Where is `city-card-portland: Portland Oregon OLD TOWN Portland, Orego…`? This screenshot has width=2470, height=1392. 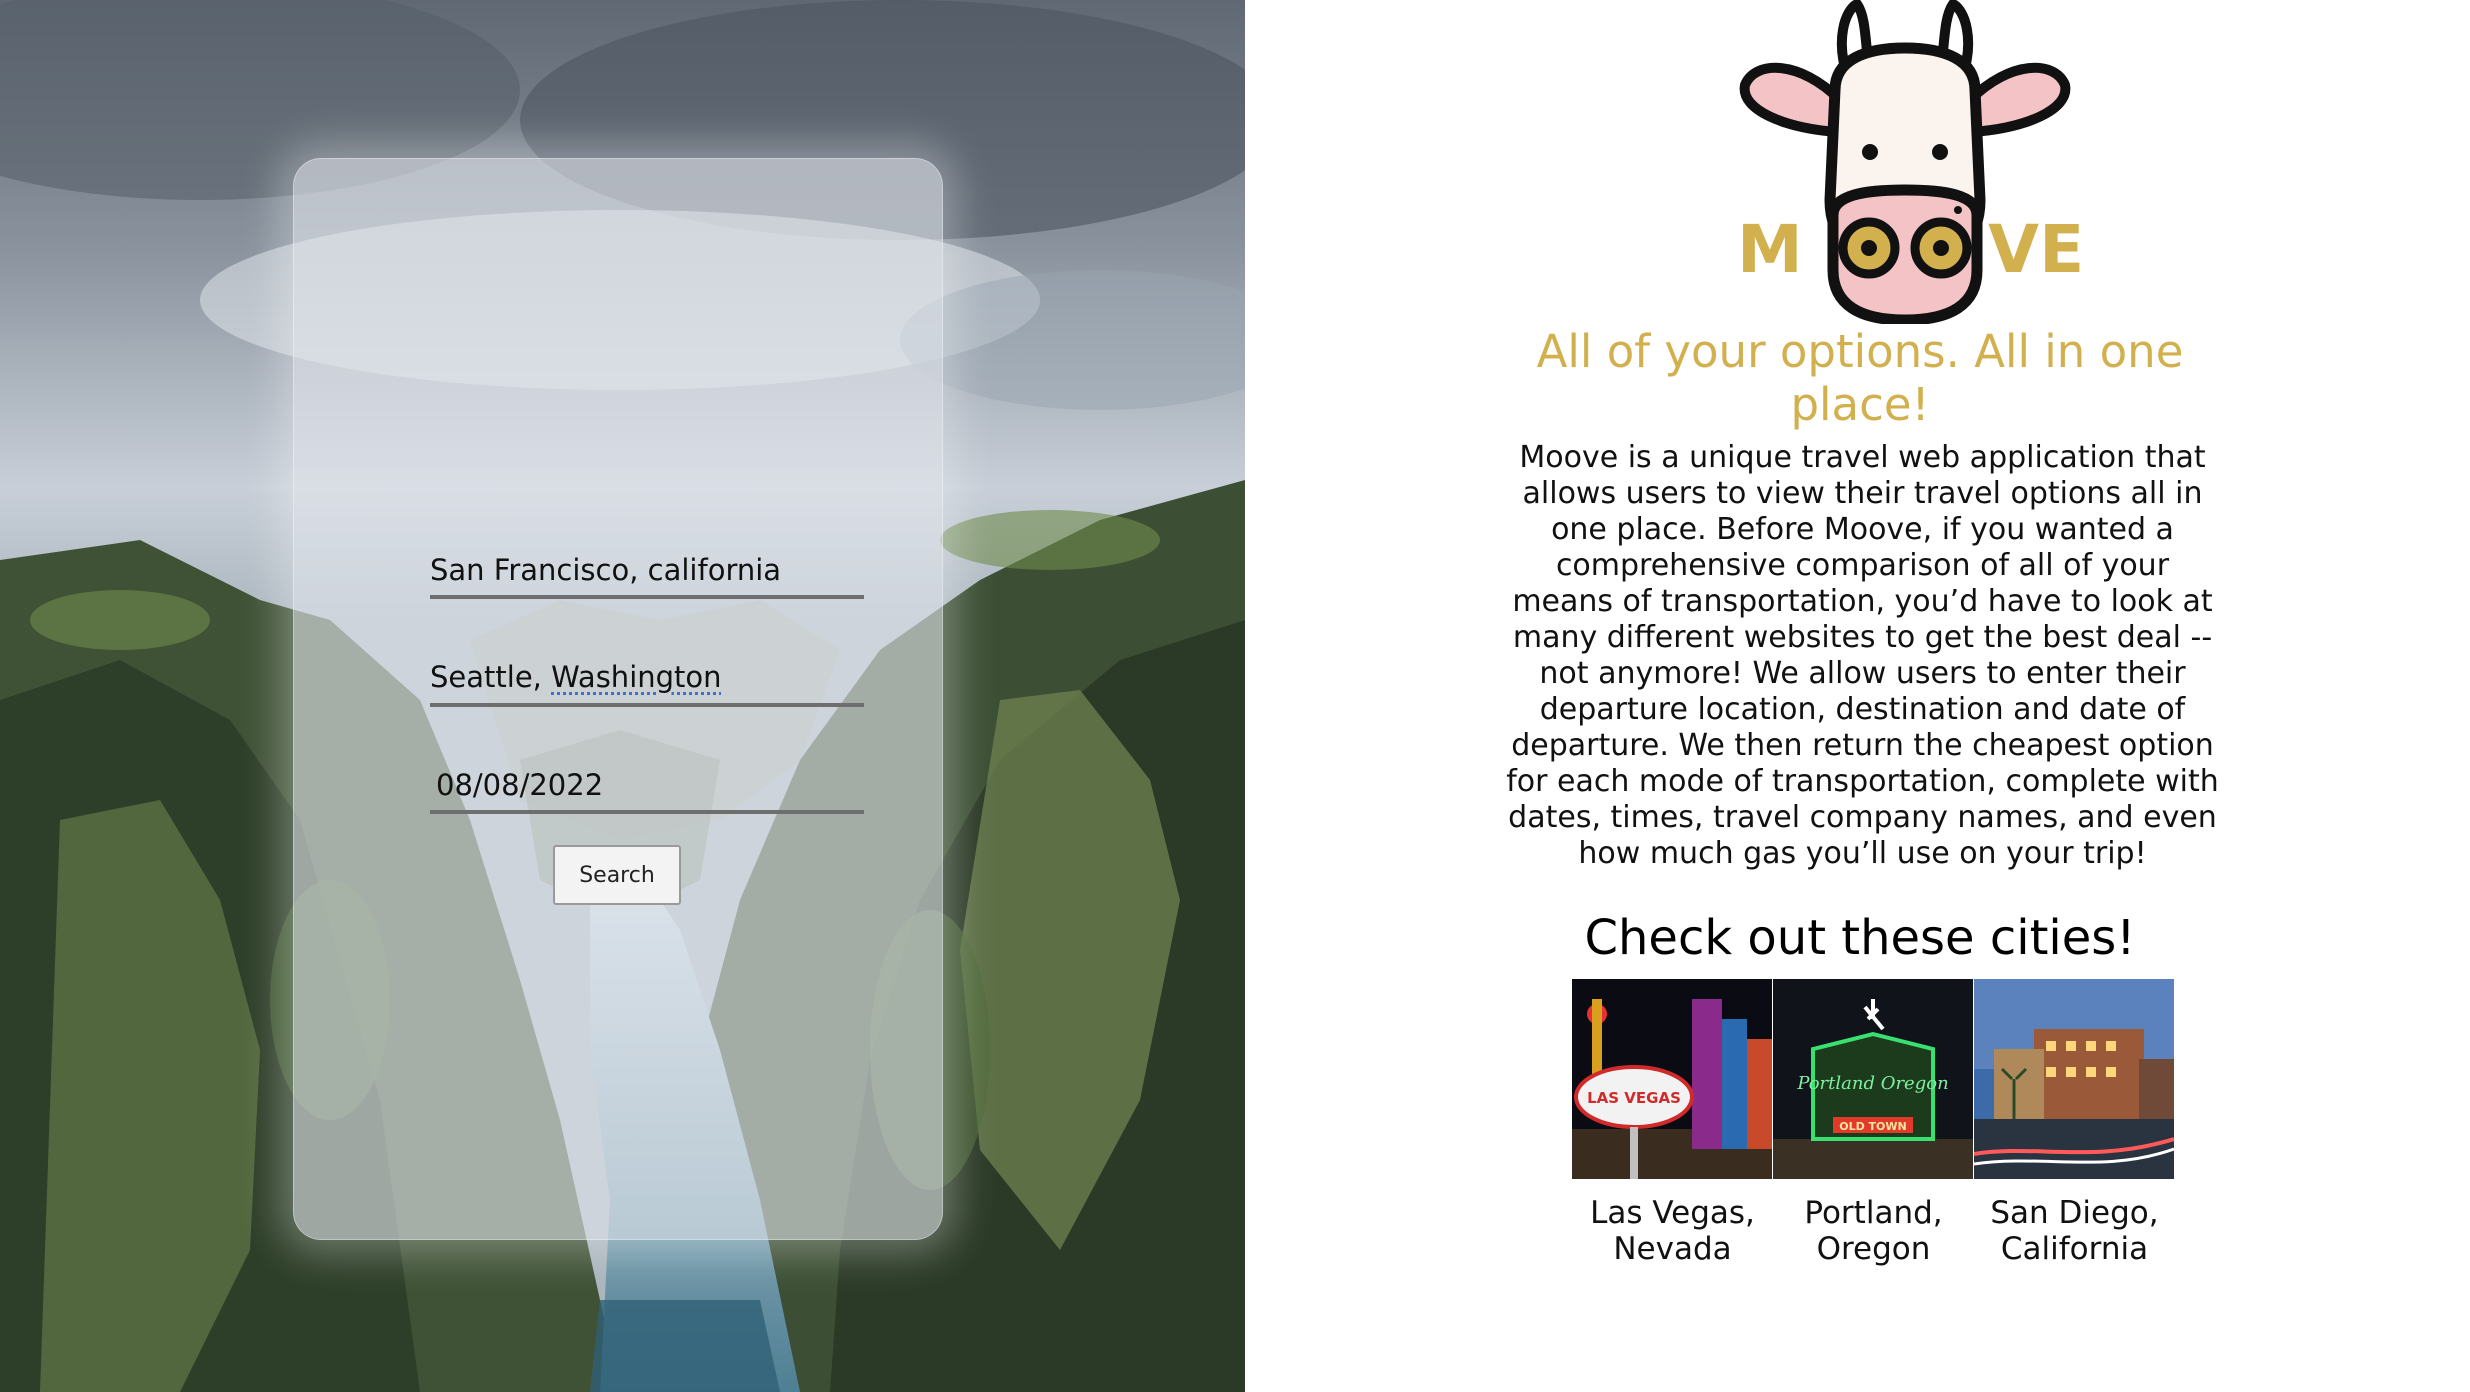
city-card-portland: Portland Oregon OLD TOWN Portland, Orego… is located at coordinates (1873, 1123).